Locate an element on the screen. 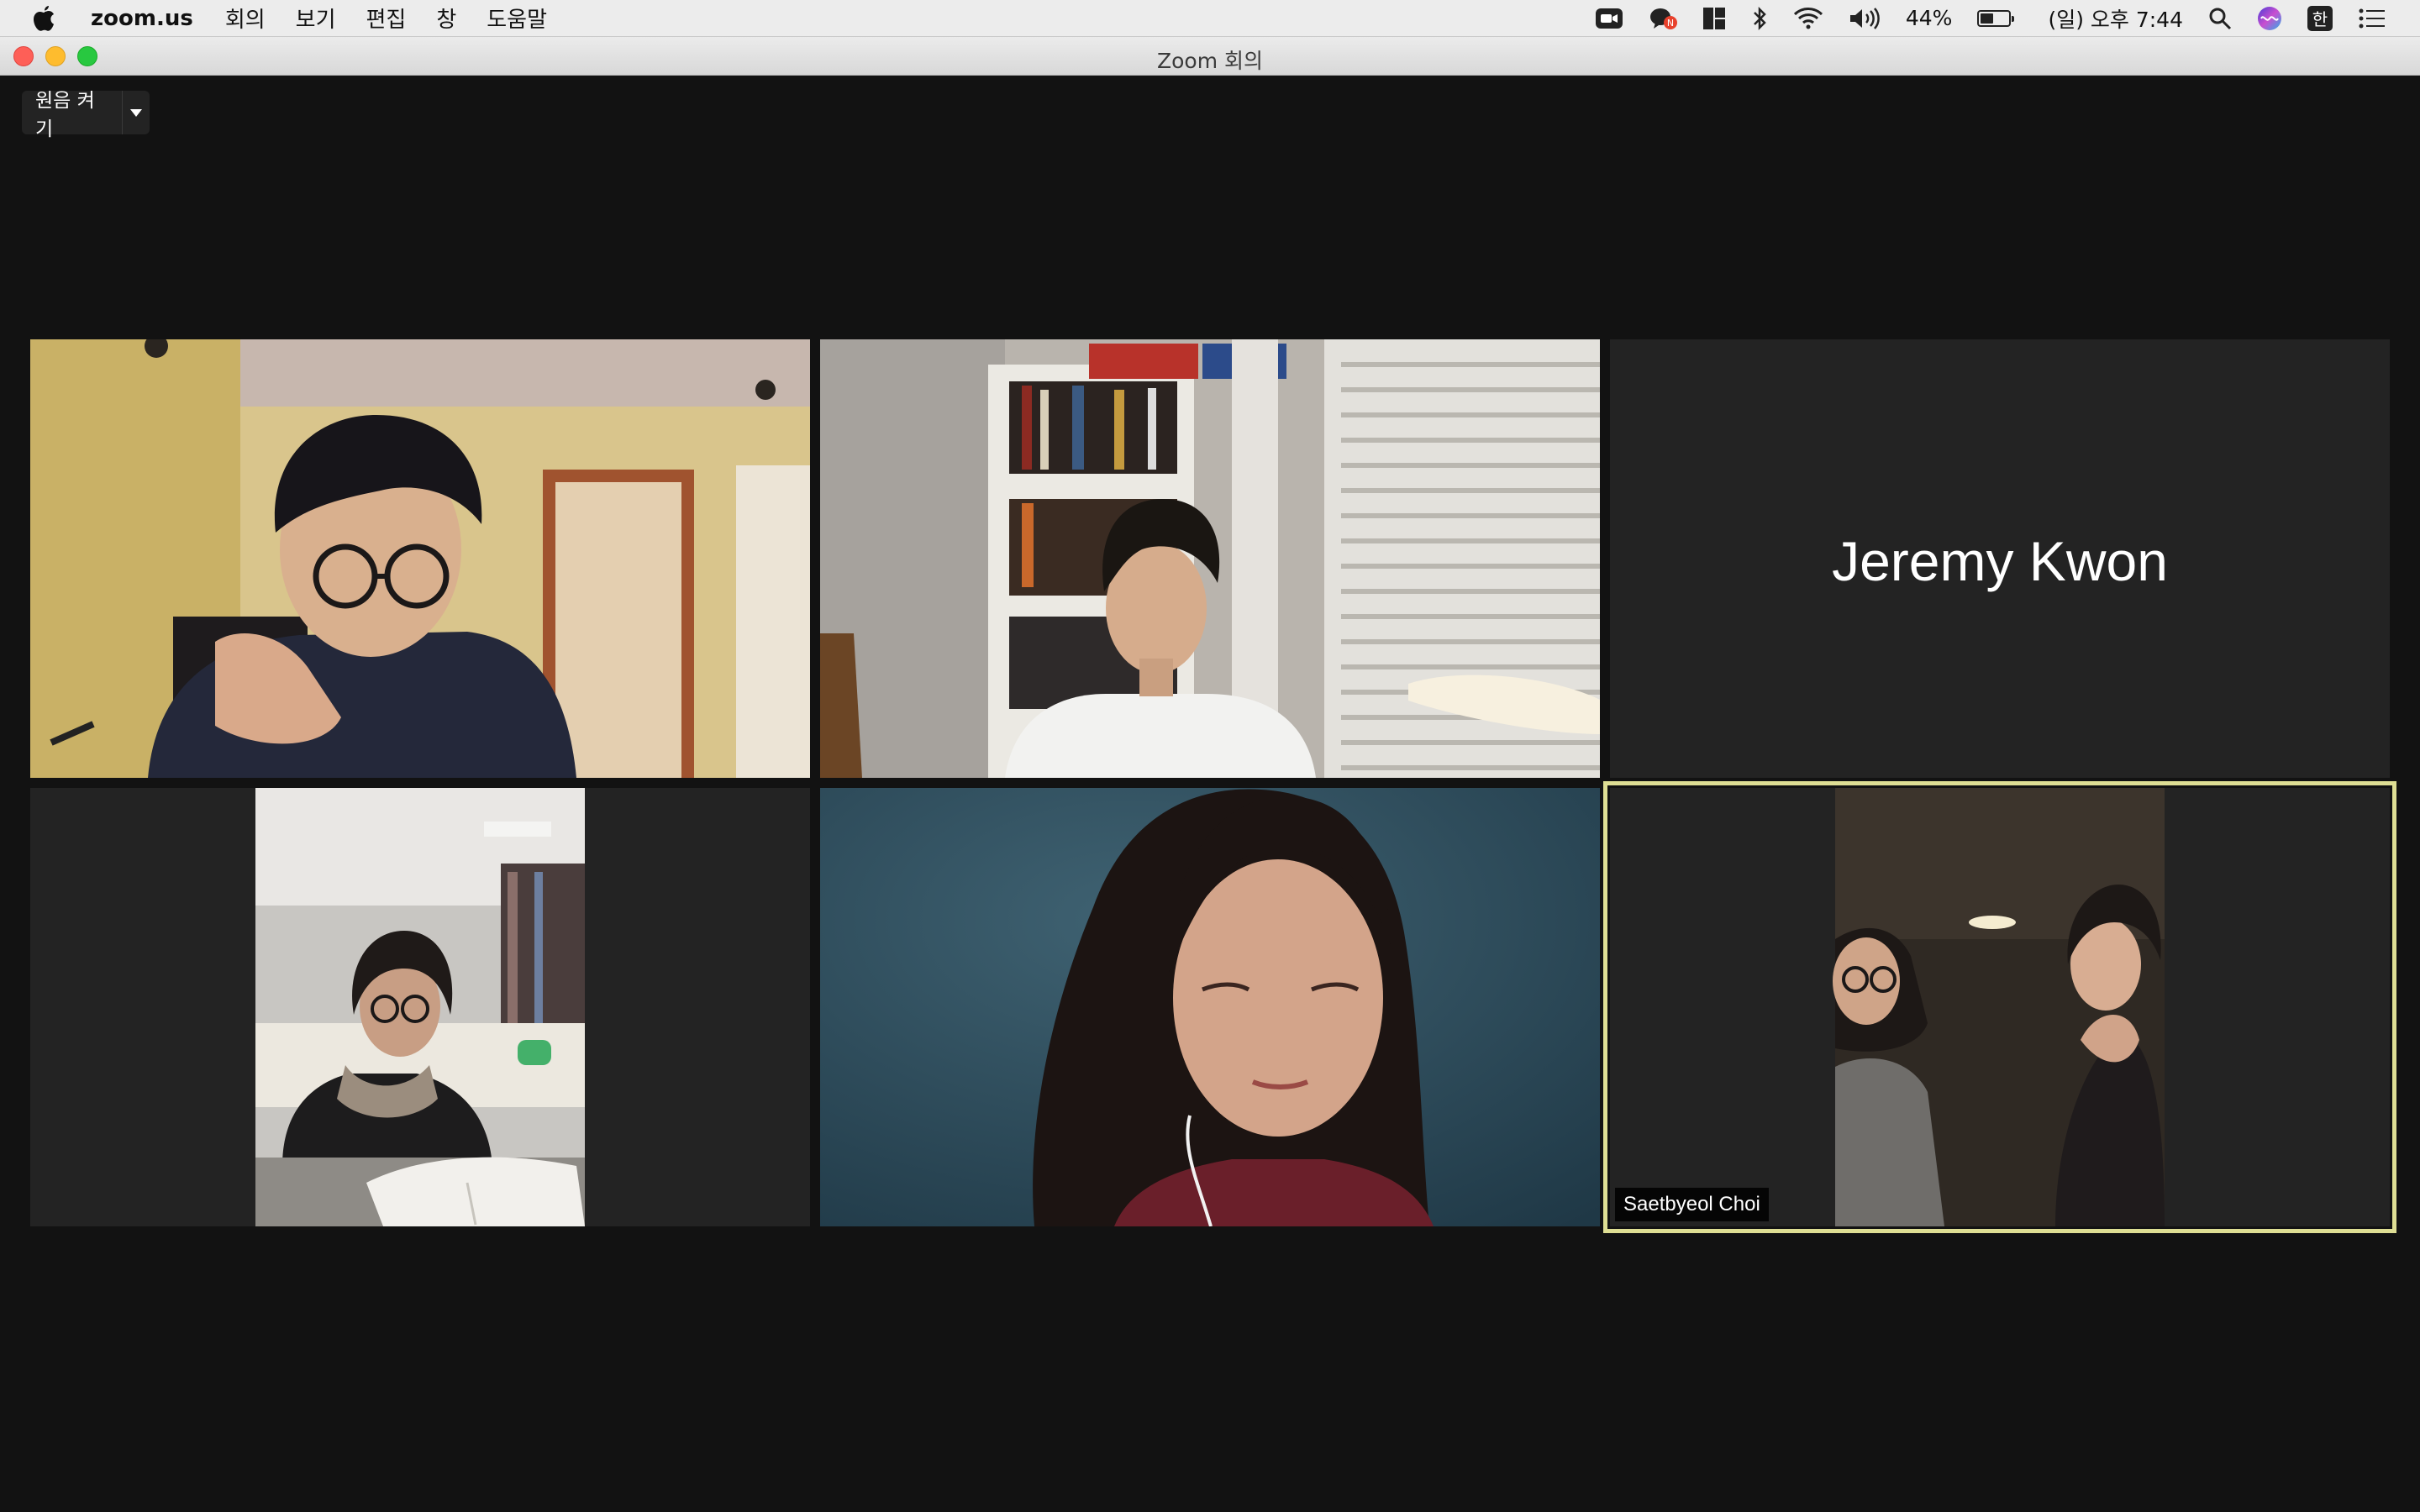 This screenshot has width=2420, height=1512. apple-menu-icon is located at coordinates (49, 18).